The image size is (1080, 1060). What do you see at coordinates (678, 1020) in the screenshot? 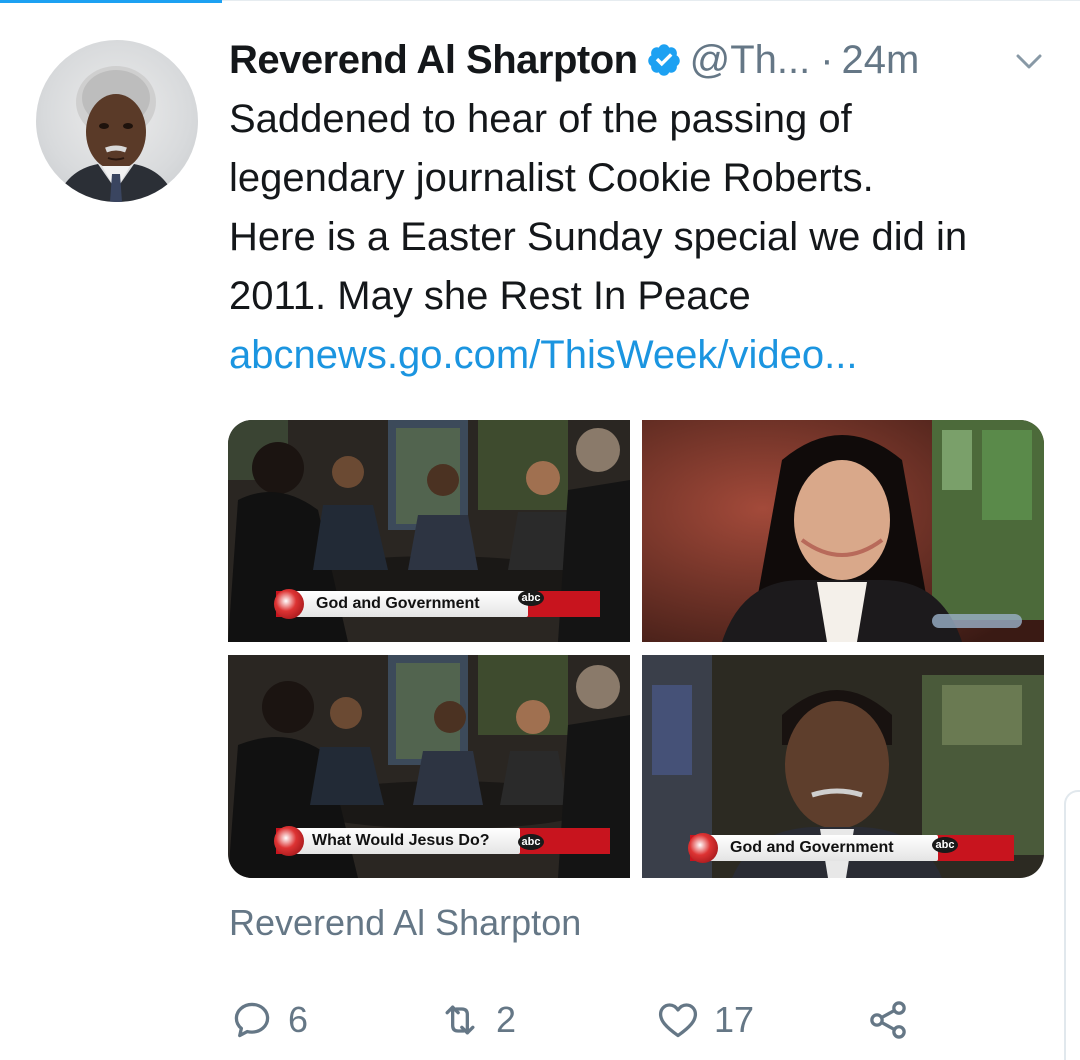
I see `heart-icon` at bounding box center [678, 1020].